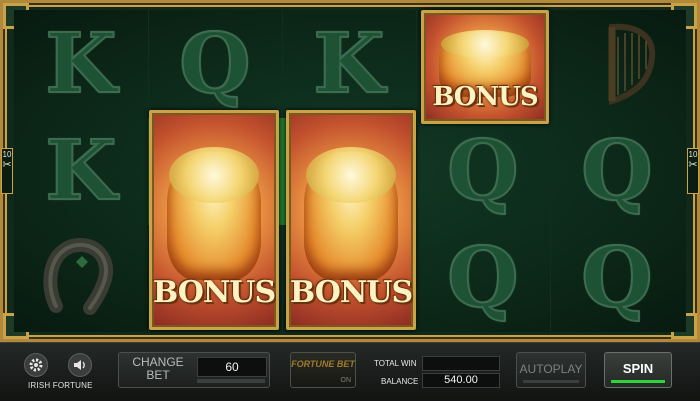  I want to click on horseshoe-icon, so click(78, 277).